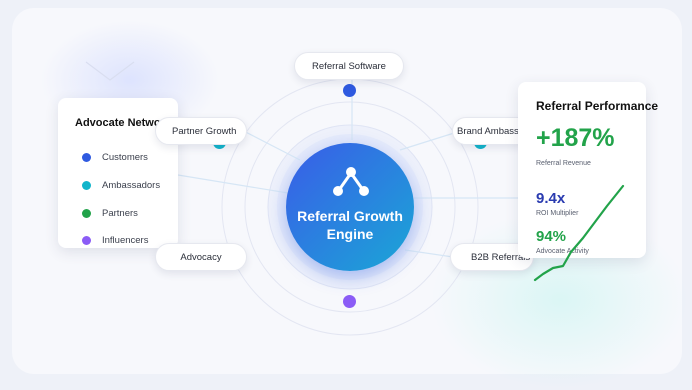  Describe the element at coordinates (350, 207) in the screenshot. I see `referral-growth-engine: Referral Growth Engine` at that location.